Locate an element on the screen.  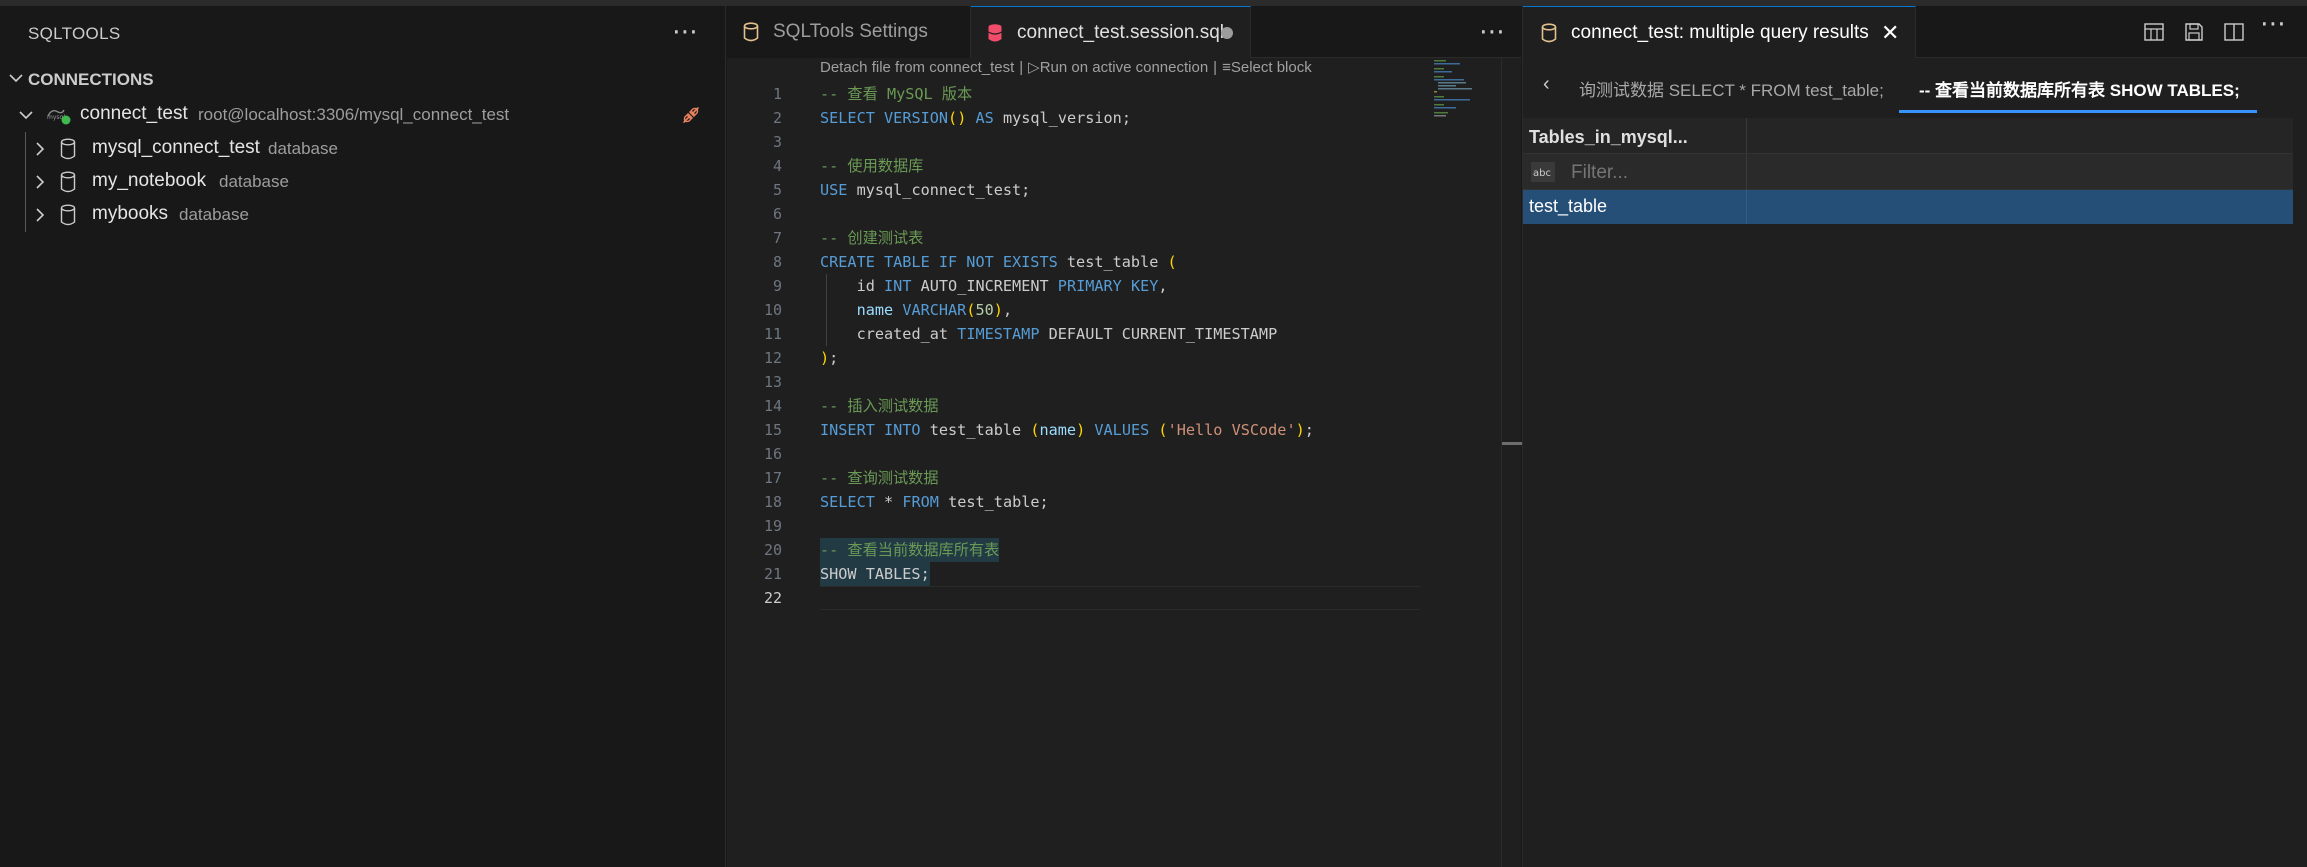
sidebar-more-actions-icon: ⋯ is located at coordinates (685, 31).